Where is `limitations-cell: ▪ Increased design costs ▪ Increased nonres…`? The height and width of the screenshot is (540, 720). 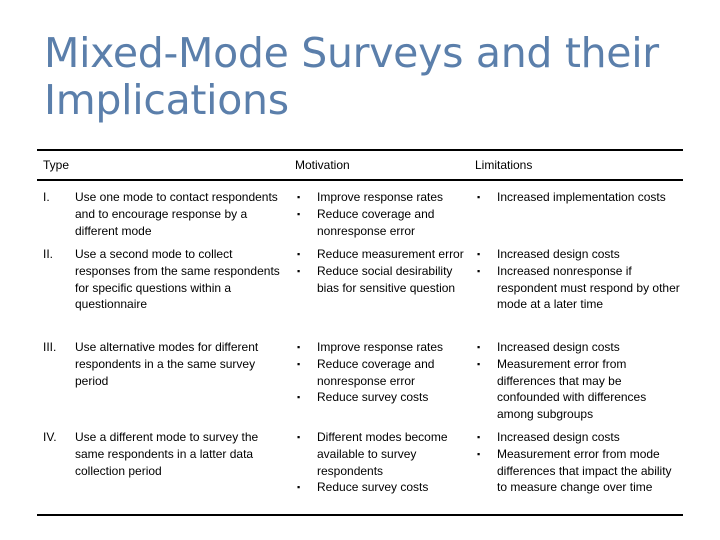
limitations-cell: ▪ Increased design costs ▪ Increased nonres… is located at coordinates (579, 279).